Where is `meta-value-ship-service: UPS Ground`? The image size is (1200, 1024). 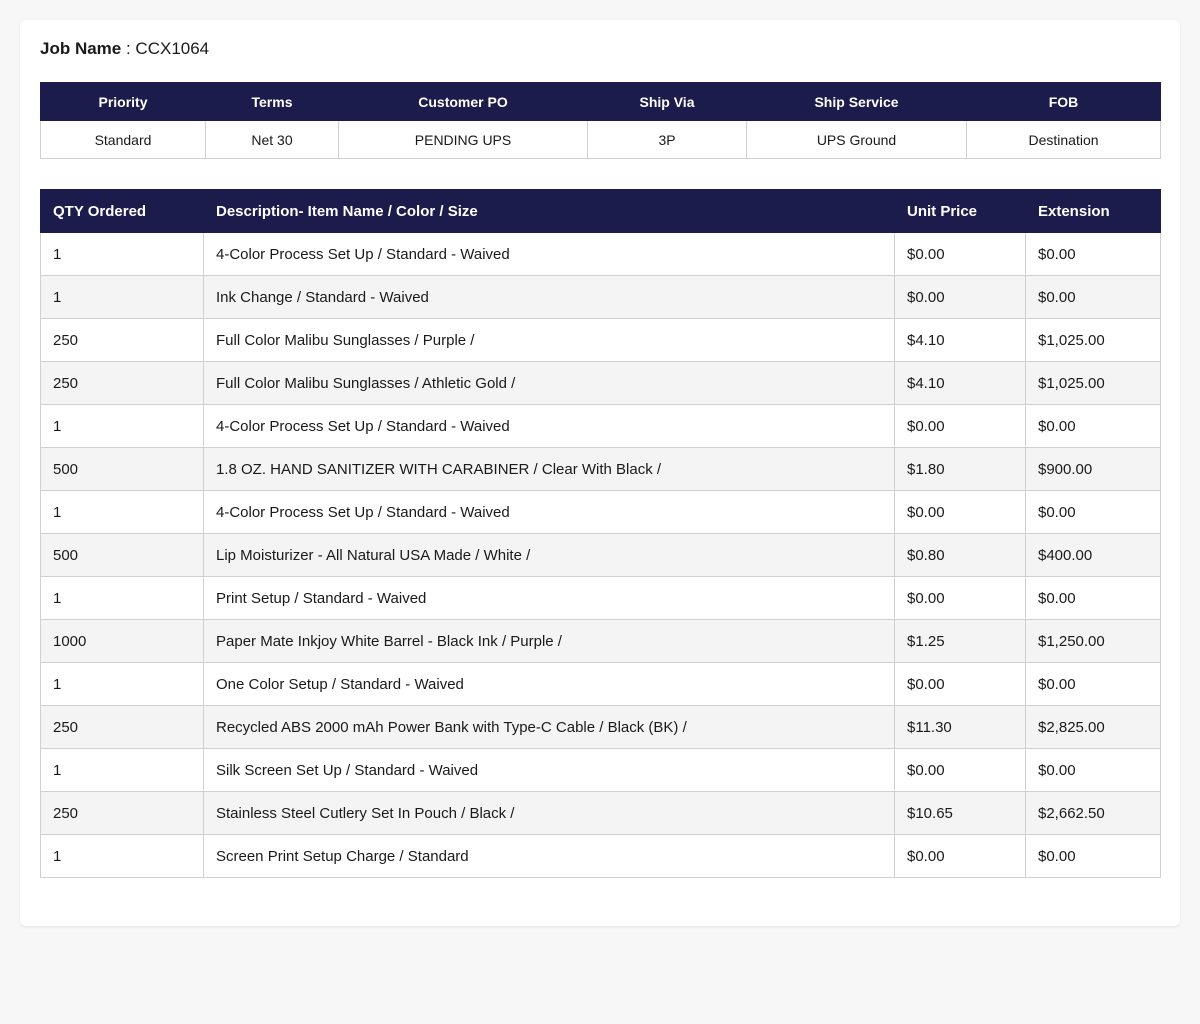 meta-value-ship-service: UPS Ground is located at coordinates (856, 139).